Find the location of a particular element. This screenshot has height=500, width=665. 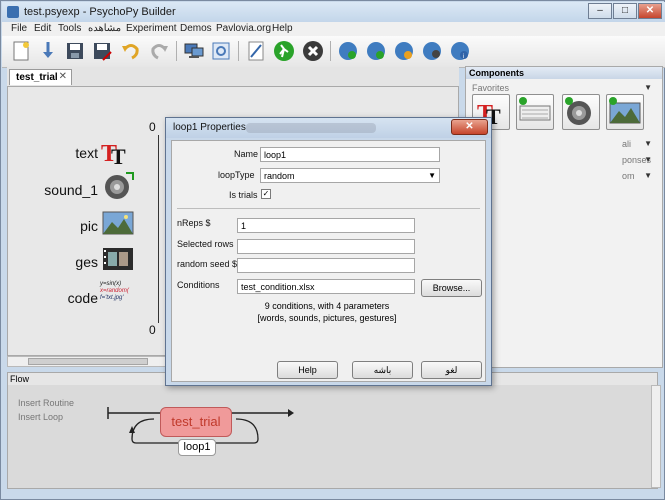

timeline-axis is located at coordinates (158, 229).